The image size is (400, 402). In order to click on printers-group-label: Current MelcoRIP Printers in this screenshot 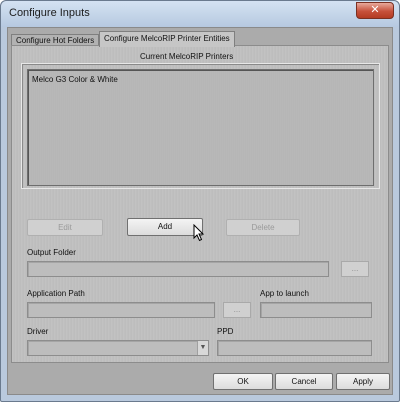, I will do `click(187, 56)`.